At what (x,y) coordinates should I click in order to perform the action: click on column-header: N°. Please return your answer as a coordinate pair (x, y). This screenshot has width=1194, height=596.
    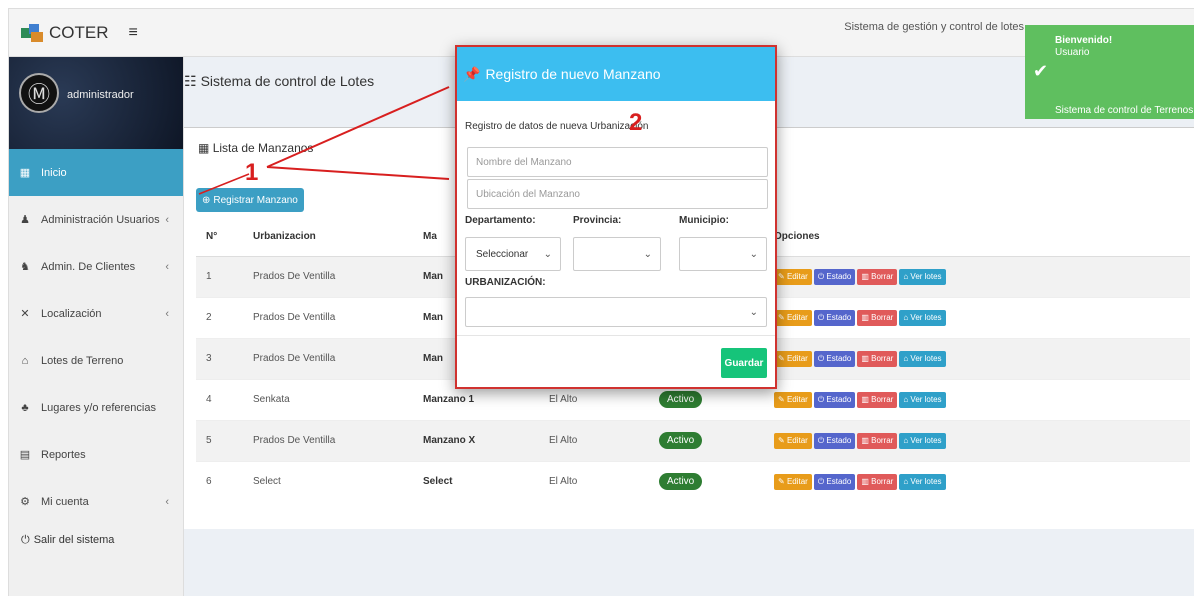
    Looking at the image, I should click on (219, 237).